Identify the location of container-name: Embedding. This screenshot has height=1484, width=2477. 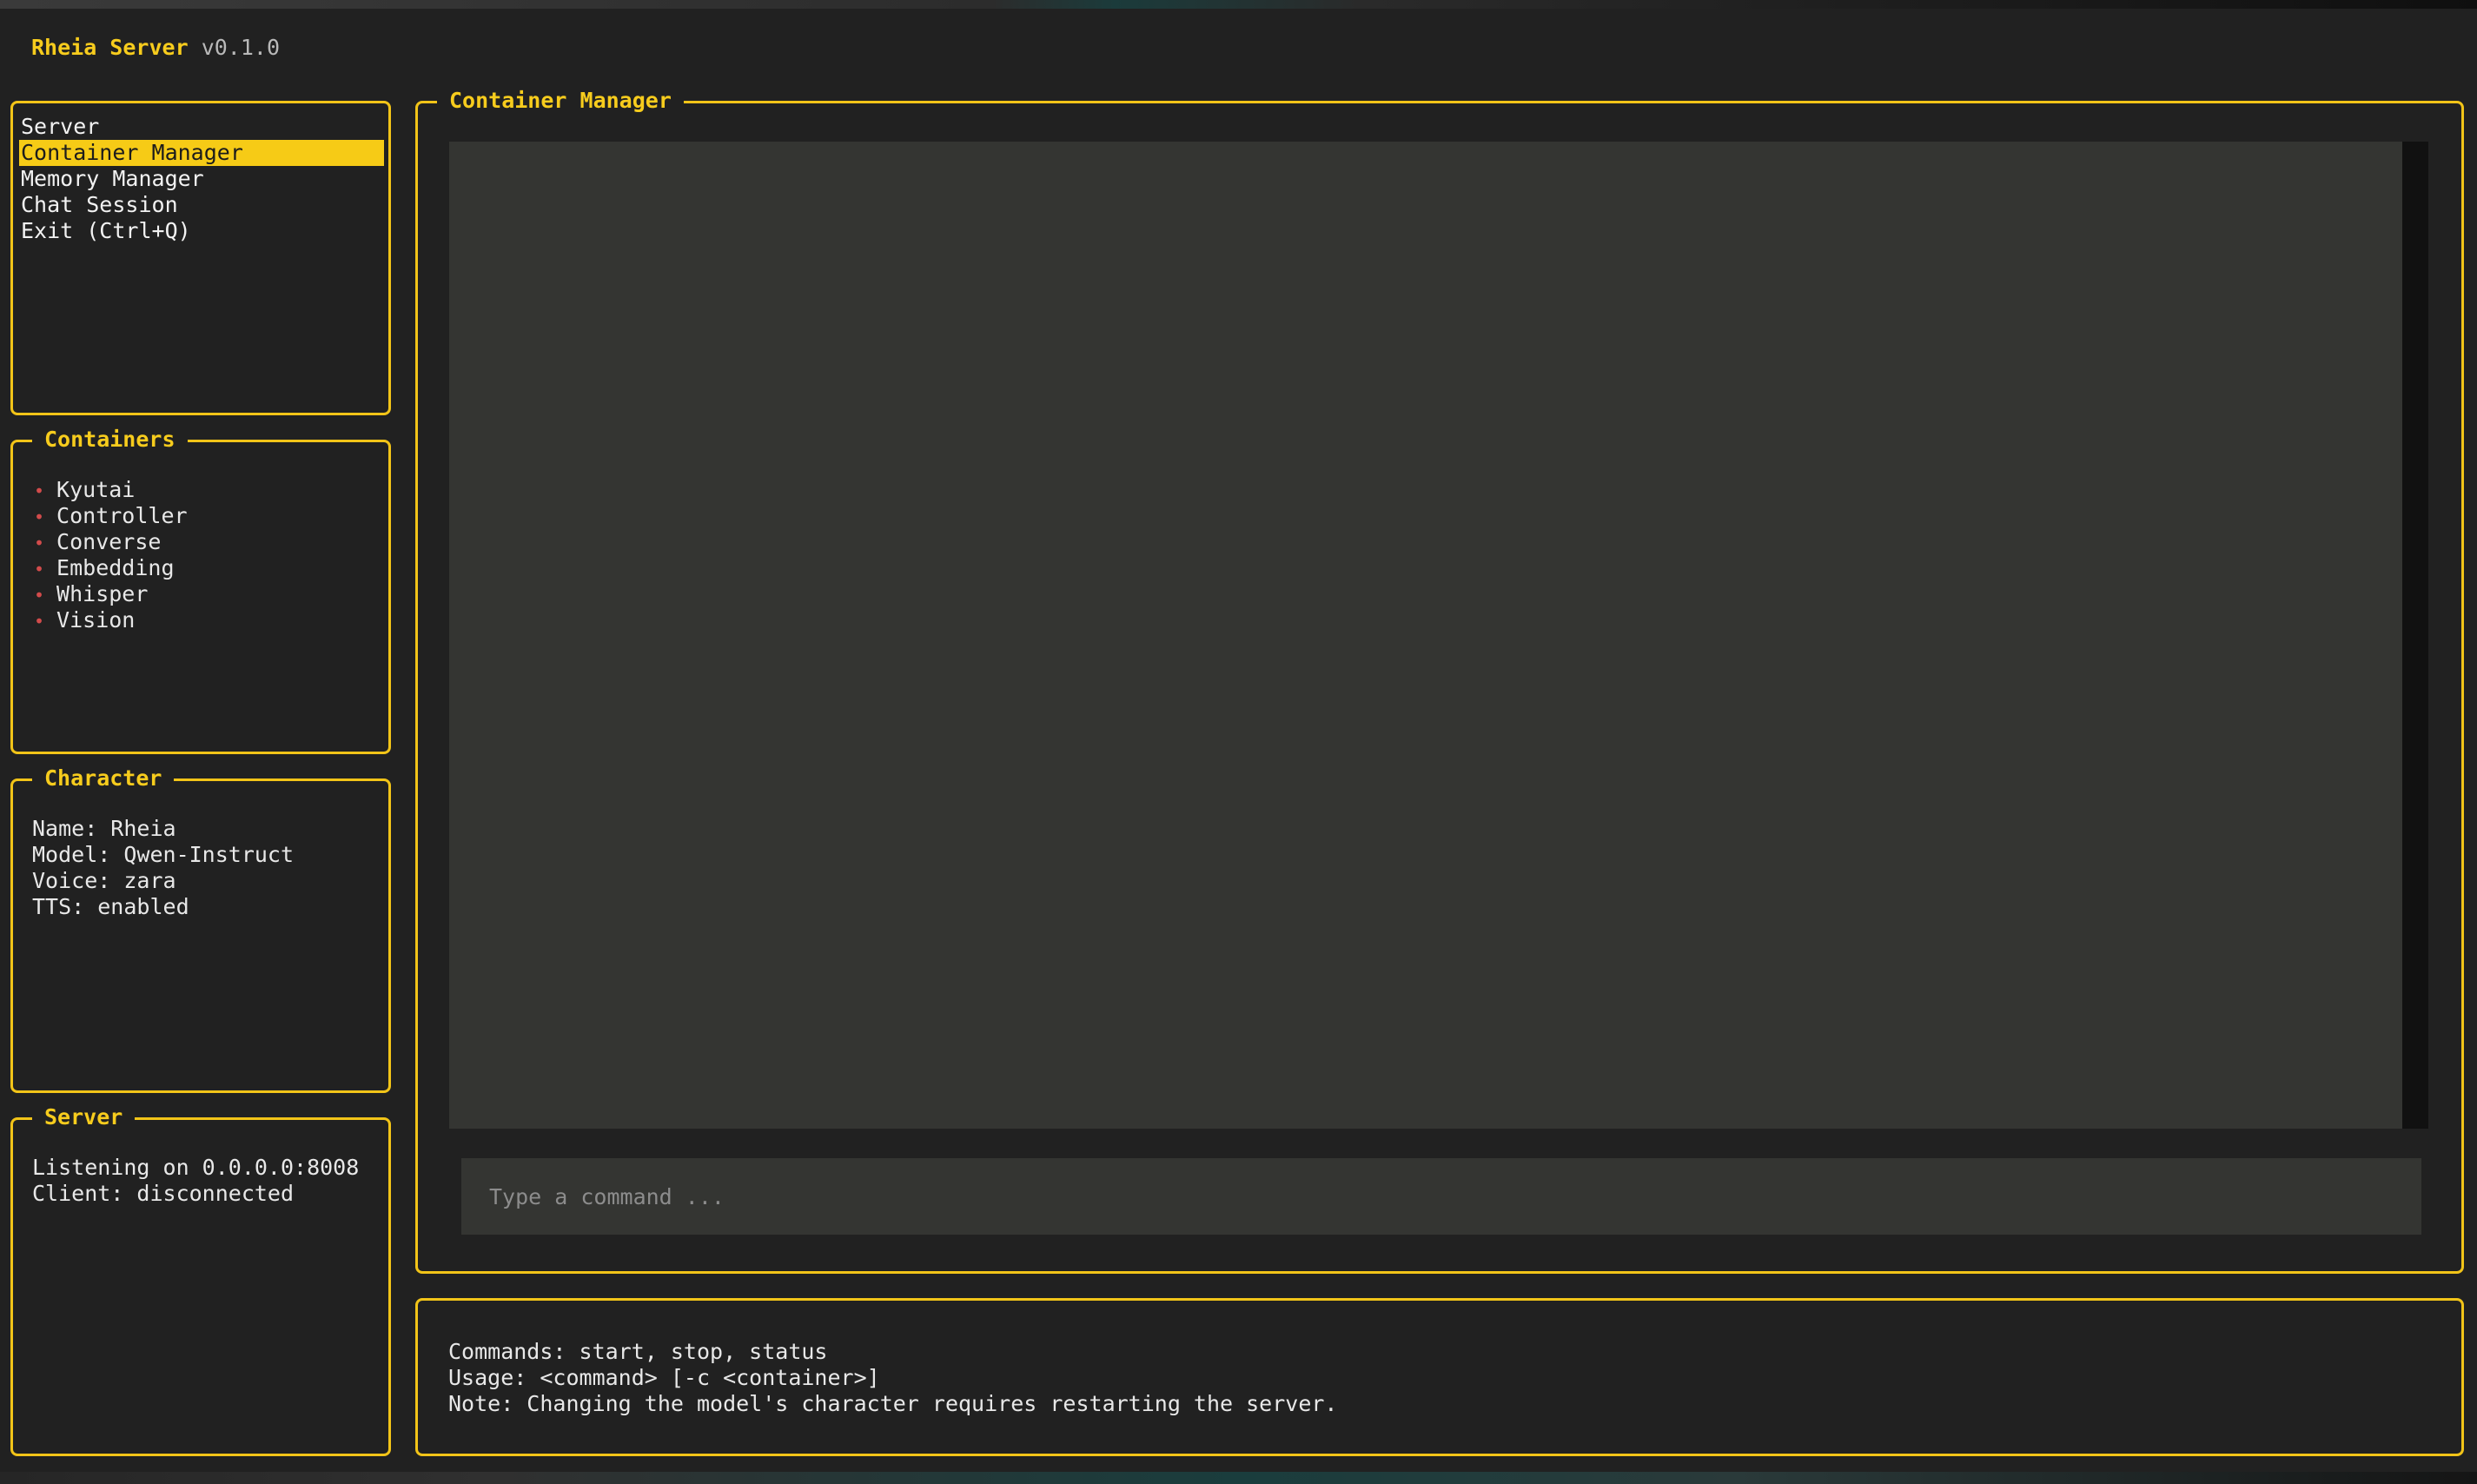
(115, 567).